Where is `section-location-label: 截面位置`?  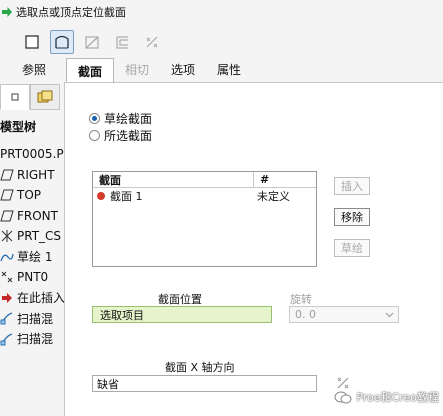 section-location-label: 截面位置 is located at coordinates (180, 299).